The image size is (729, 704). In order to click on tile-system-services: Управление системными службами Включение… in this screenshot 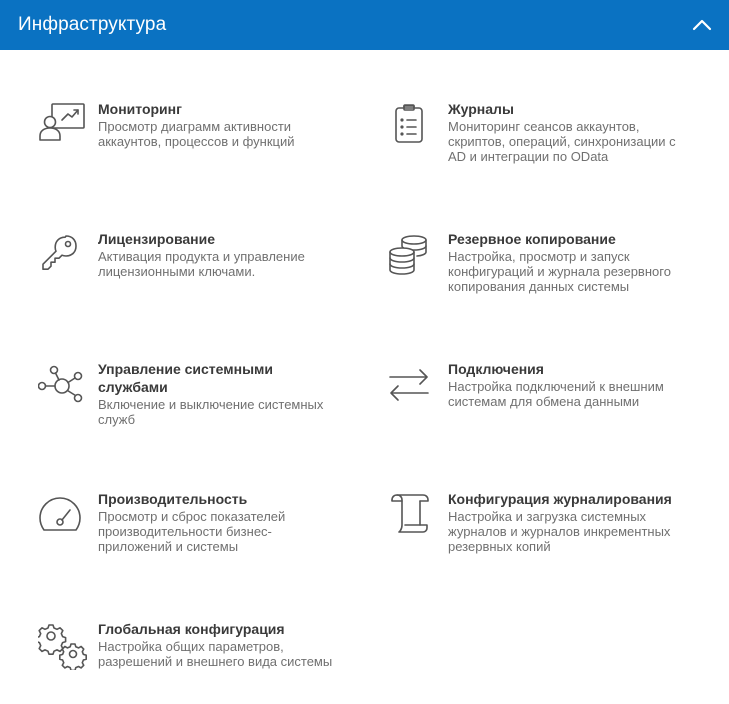, I will do `click(188, 393)`.